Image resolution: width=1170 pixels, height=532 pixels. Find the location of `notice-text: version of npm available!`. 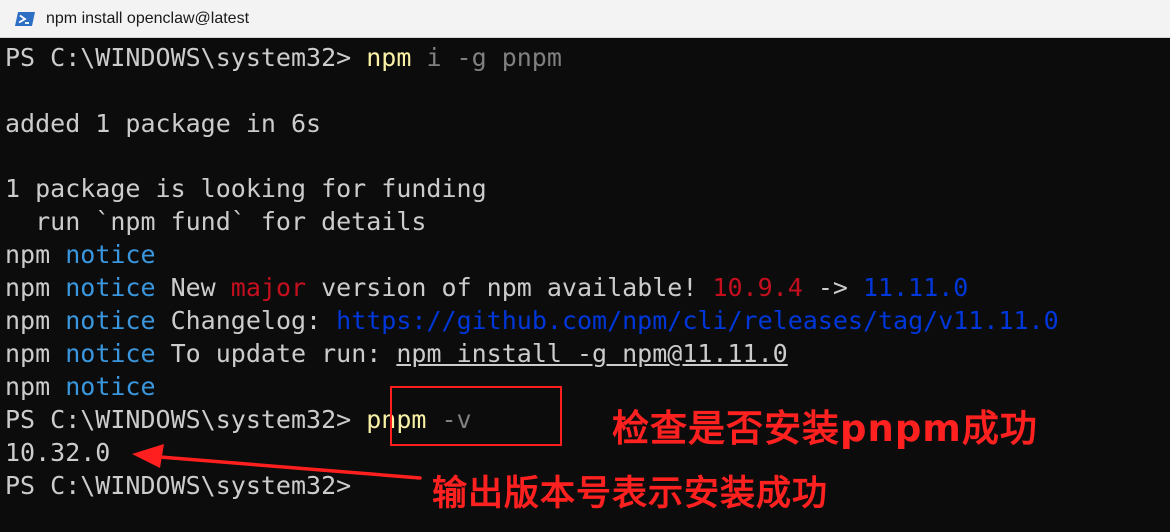

notice-text: version of npm available! is located at coordinates (509, 287).